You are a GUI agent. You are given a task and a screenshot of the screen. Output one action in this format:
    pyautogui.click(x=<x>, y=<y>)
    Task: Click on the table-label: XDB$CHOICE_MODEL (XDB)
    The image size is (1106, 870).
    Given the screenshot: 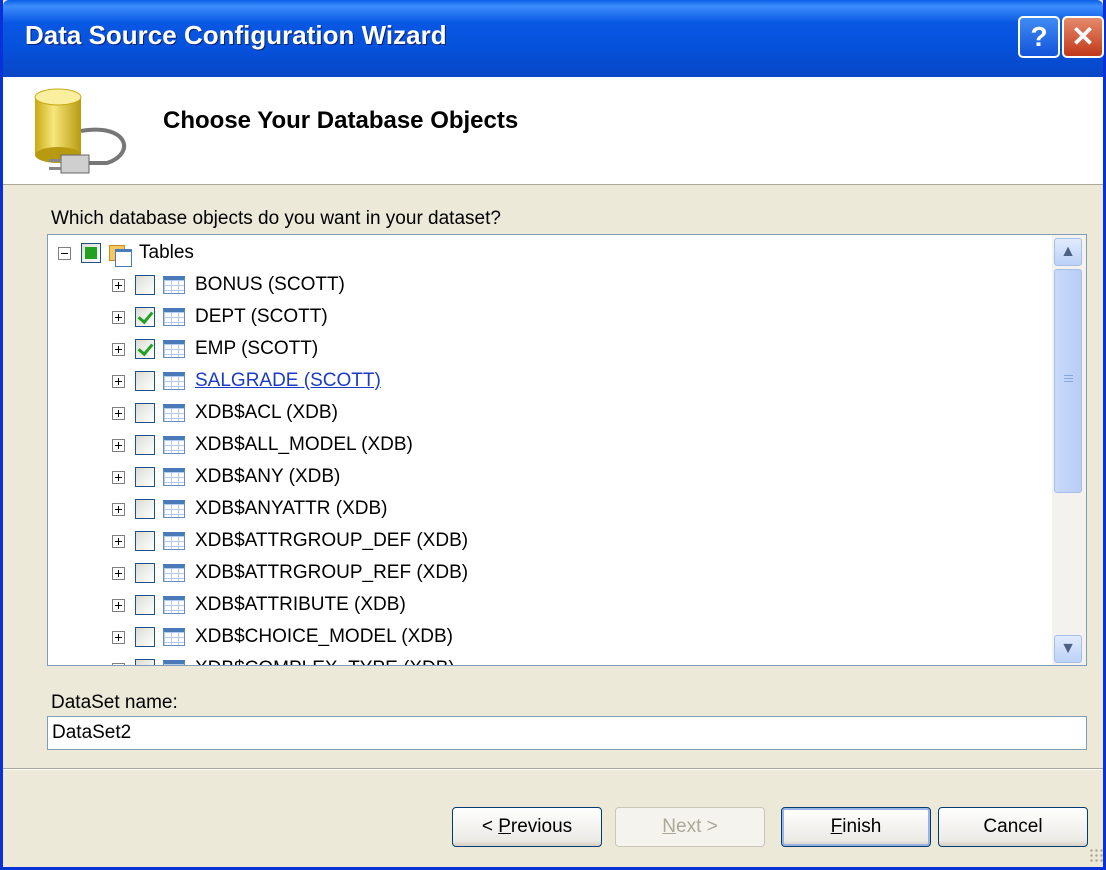 What is the action you would take?
    pyautogui.click(x=324, y=636)
    